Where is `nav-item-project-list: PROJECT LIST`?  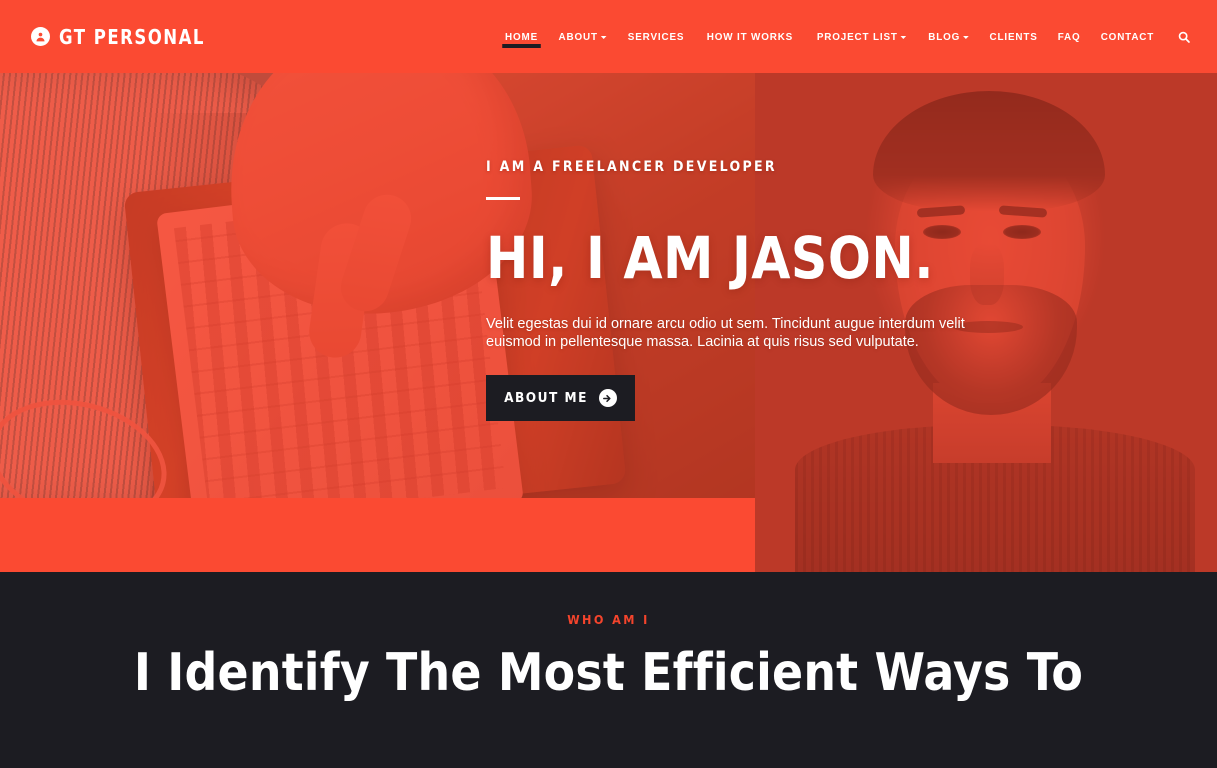
nav-item-project-list: PROJECT LIST is located at coordinates (861, 37).